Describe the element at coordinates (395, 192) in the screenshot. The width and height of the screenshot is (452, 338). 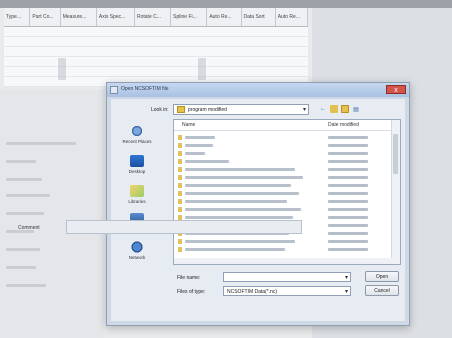
I see `vertical-scrollbar` at that location.